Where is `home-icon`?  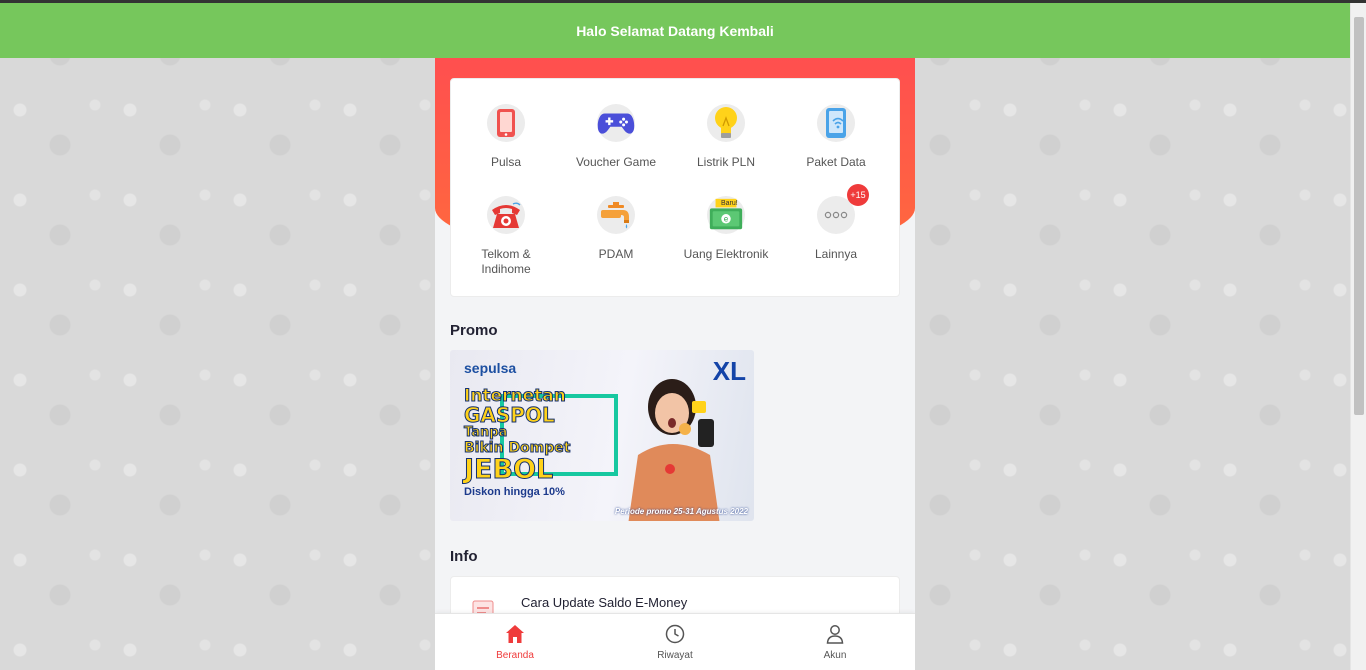
home-icon is located at coordinates (515, 633).